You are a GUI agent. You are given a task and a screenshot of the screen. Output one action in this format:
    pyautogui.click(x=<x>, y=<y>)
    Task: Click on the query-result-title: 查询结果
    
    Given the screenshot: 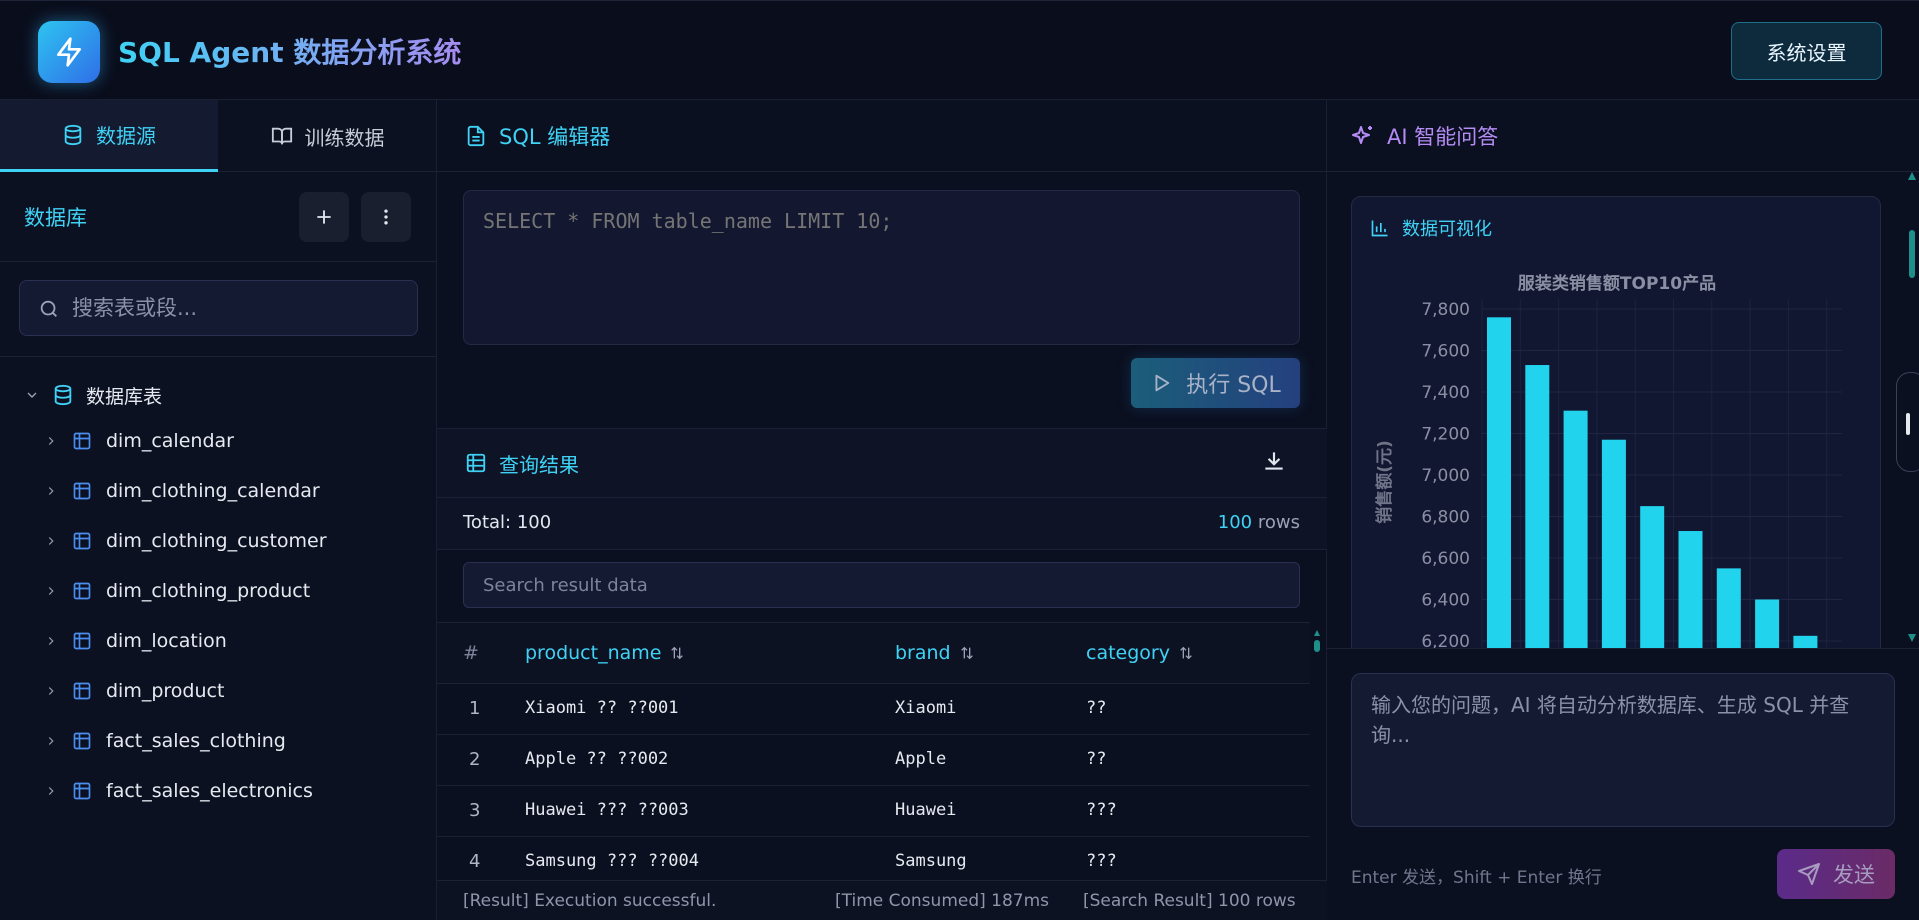 What is the action you would take?
    pyautogui.click(x=539, y=464)
    